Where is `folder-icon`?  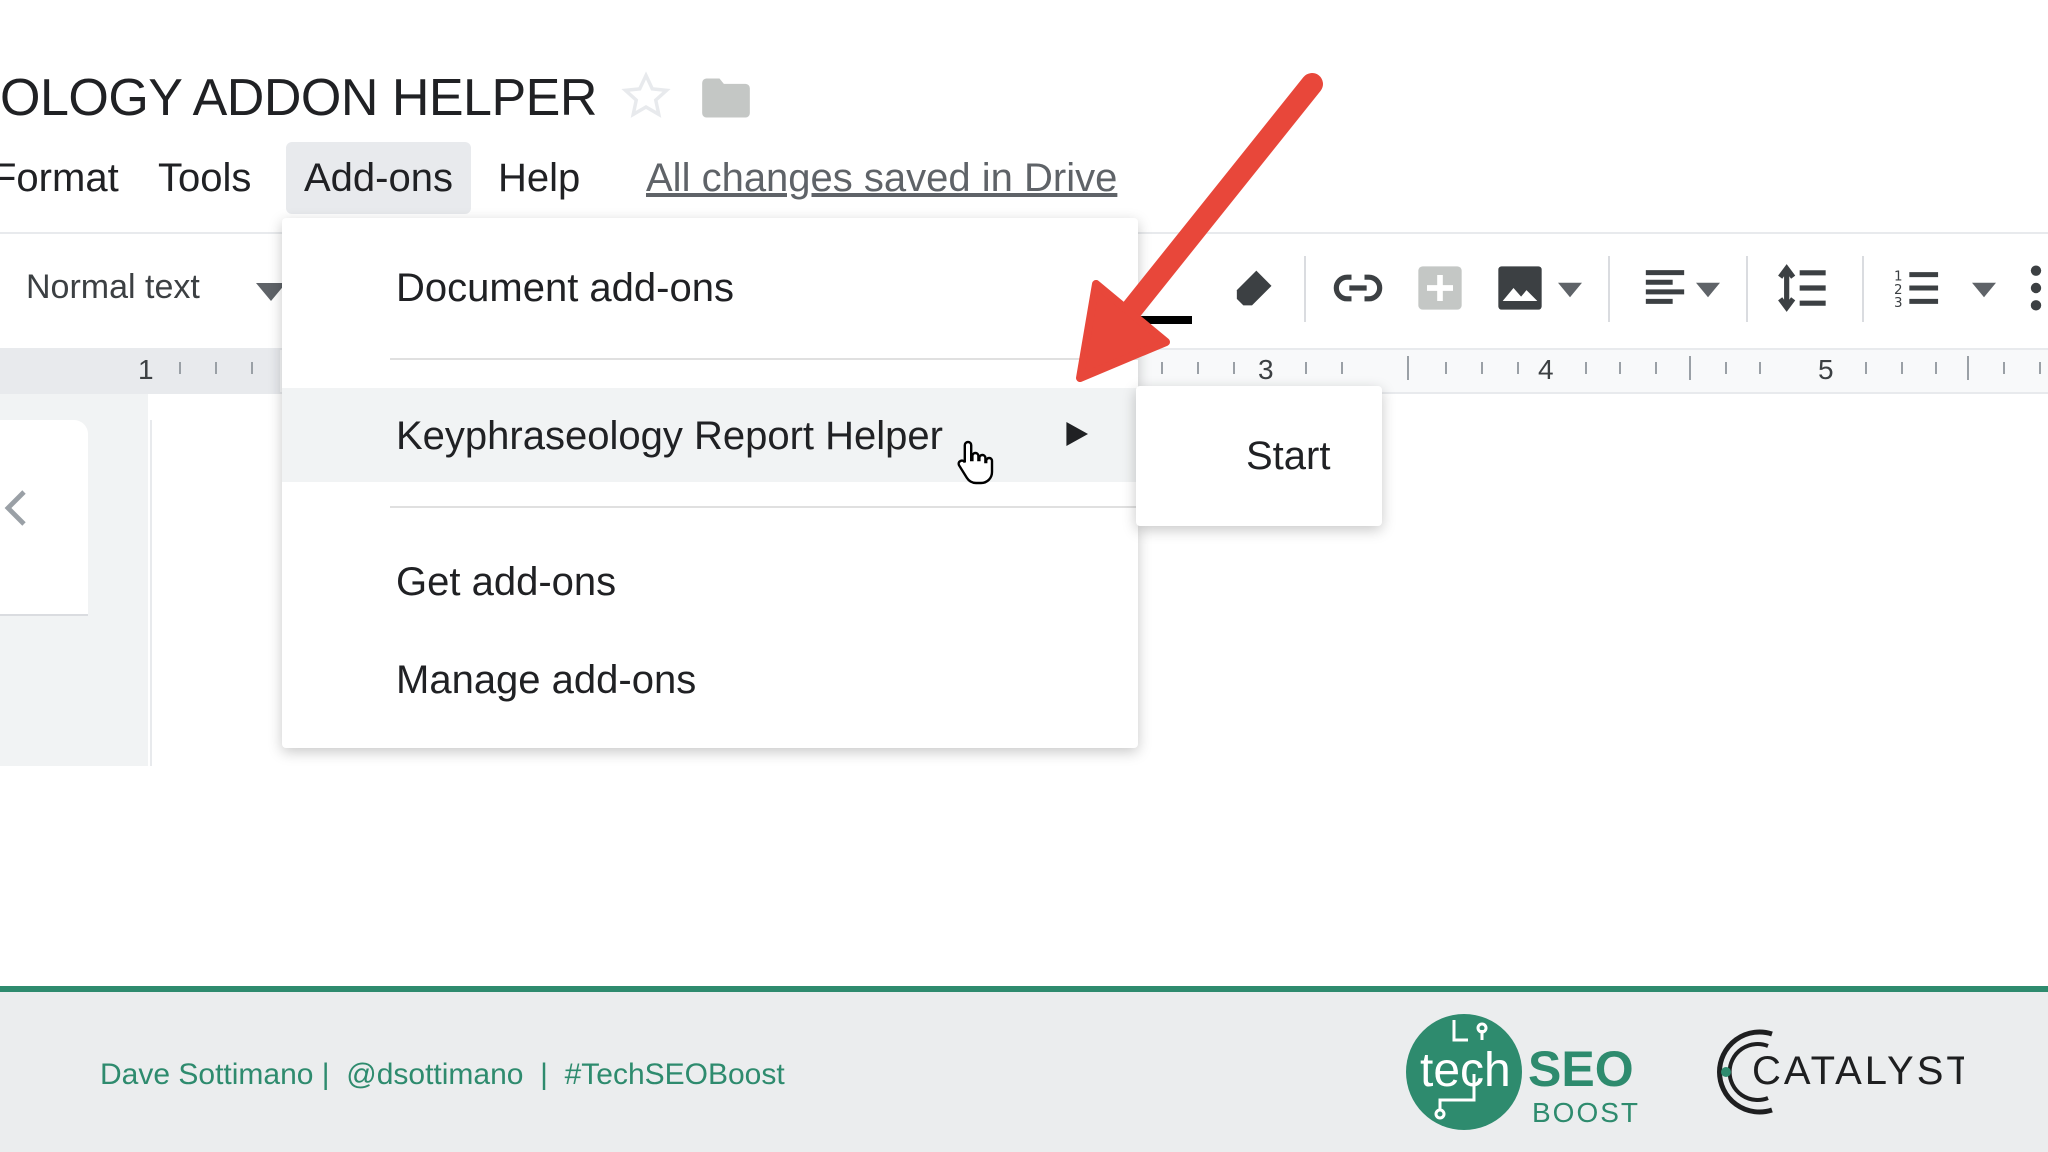 folder-icon is located at coordinates (726, 98).